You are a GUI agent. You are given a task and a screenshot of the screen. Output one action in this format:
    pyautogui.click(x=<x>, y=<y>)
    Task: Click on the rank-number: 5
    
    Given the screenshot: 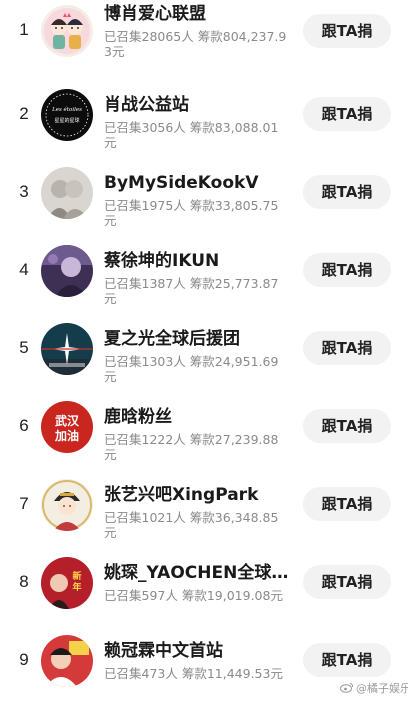 What is the action you would take?
    pyautogui.click(x=24, y=347)
    